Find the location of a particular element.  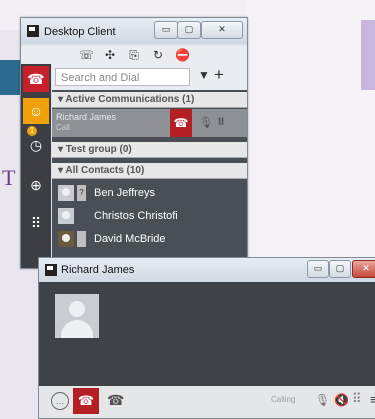

add-icon: + is located at coordinates (219, 75).